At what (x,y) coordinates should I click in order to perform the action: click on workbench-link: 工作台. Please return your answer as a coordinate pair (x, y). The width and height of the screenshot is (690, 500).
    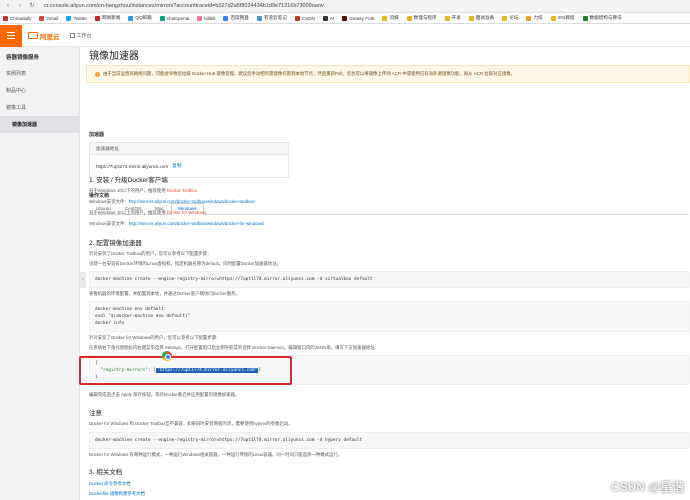
    Looking at the image, I should click on (80, 35).